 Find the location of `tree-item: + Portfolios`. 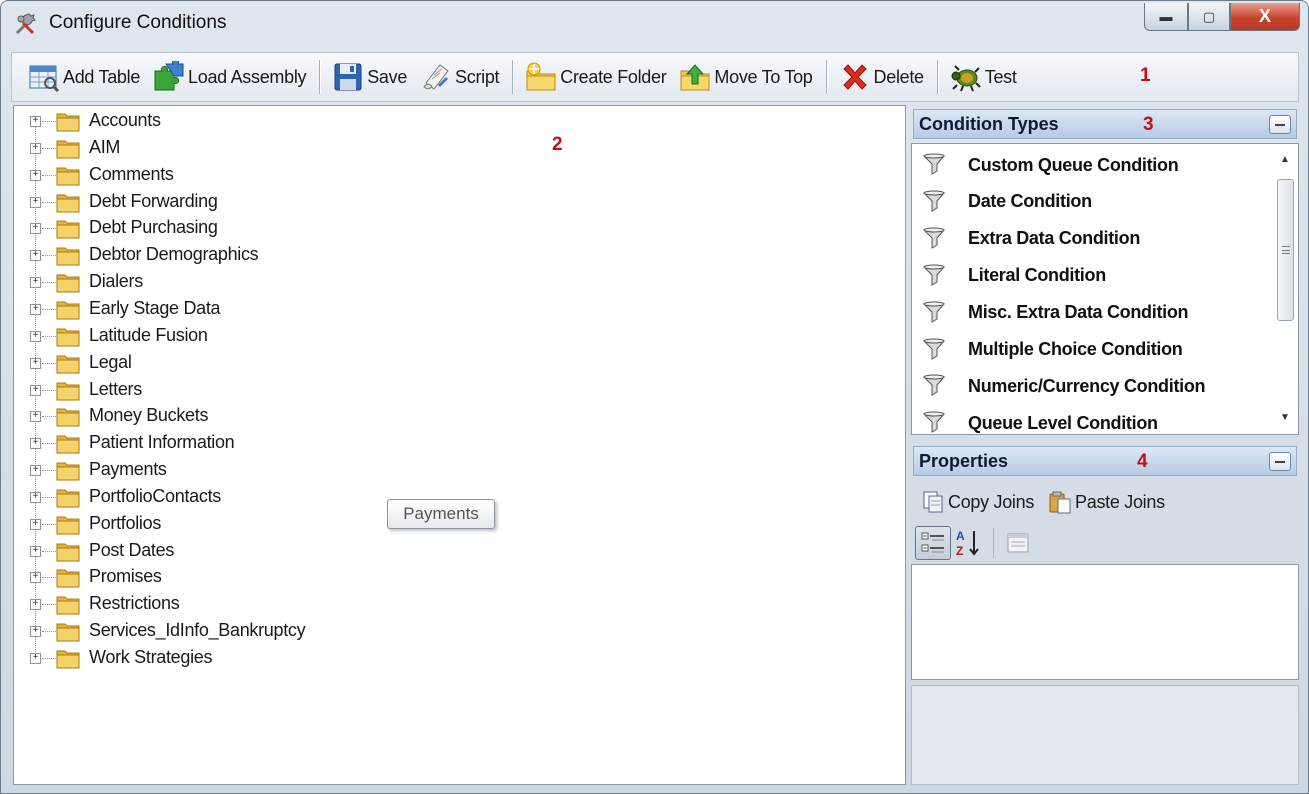

tree-item: + Portfolios is located at coordinates (214, 524).